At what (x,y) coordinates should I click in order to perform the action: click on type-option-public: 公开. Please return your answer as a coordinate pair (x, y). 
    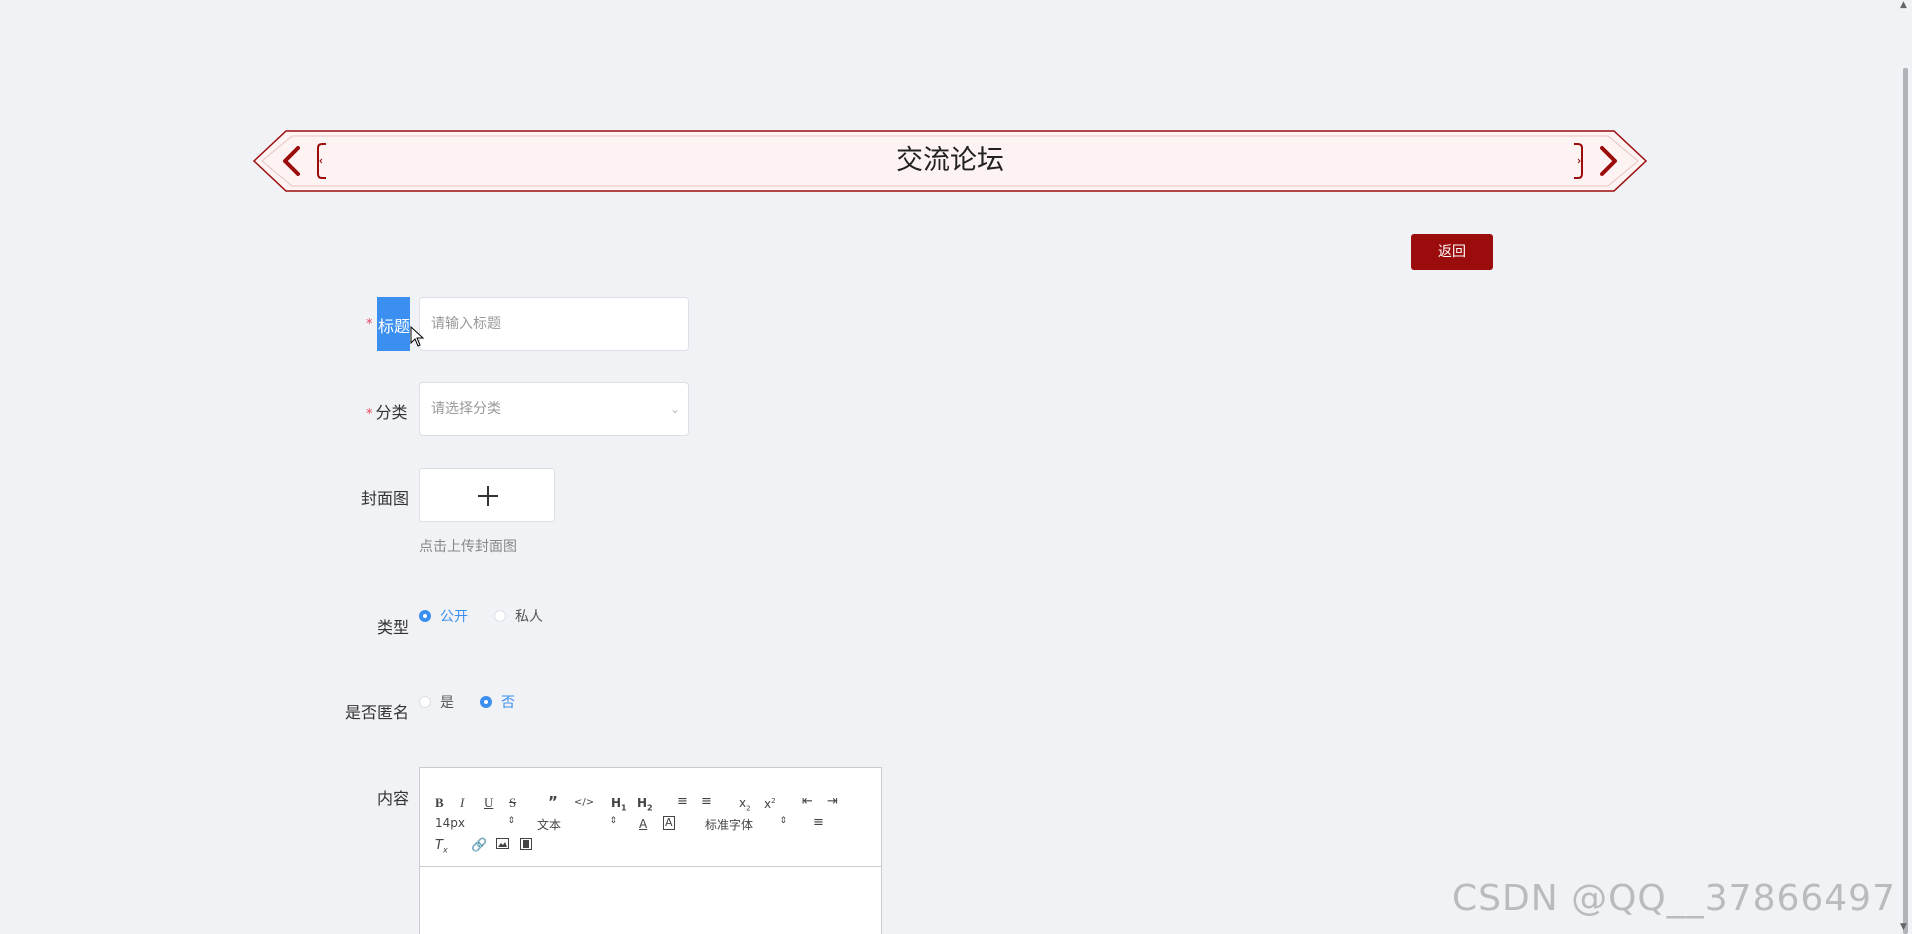
    Looking at the image, I should click on (443, 616).